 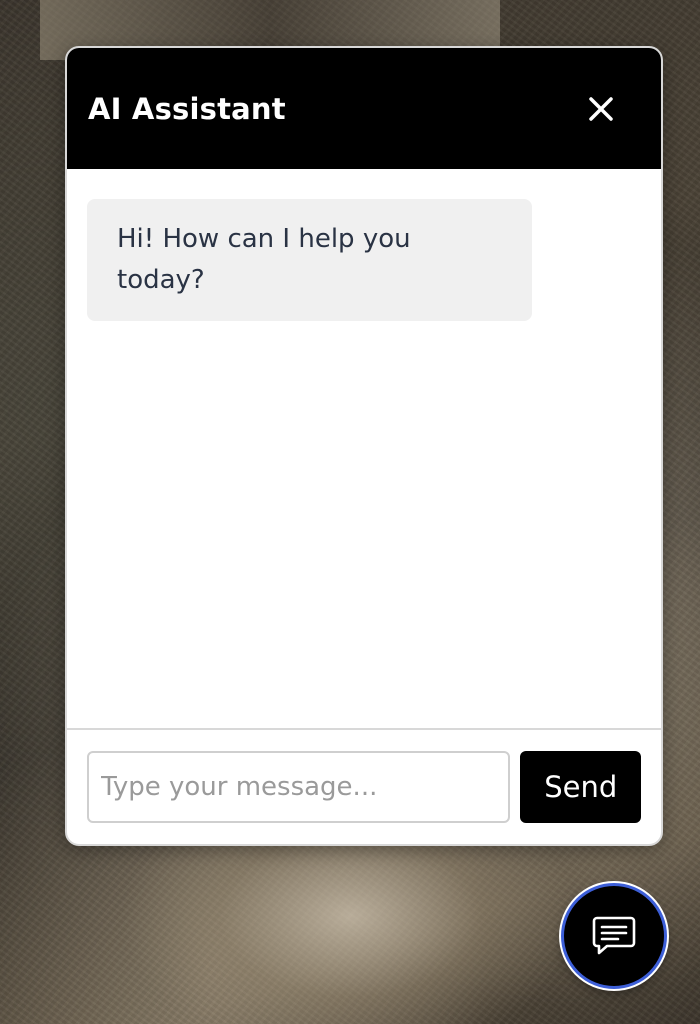 I want to click on chat-title: AI Assistant, so click(x=187, y=108).